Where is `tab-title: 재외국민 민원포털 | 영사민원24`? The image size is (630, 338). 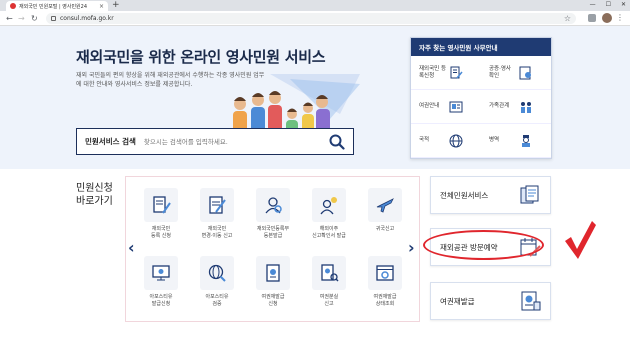
tab-title: 재외국민 민원포털 | 영사민원24 is located at coordinates (53, 6).